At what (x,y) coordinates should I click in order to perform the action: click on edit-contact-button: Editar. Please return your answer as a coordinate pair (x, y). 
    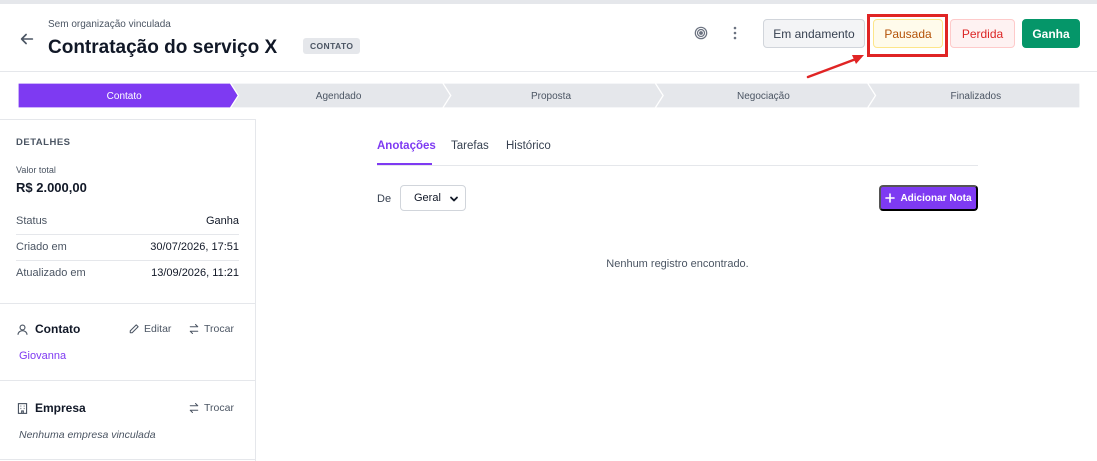
    Looking at the image, I should click on (149, 329).